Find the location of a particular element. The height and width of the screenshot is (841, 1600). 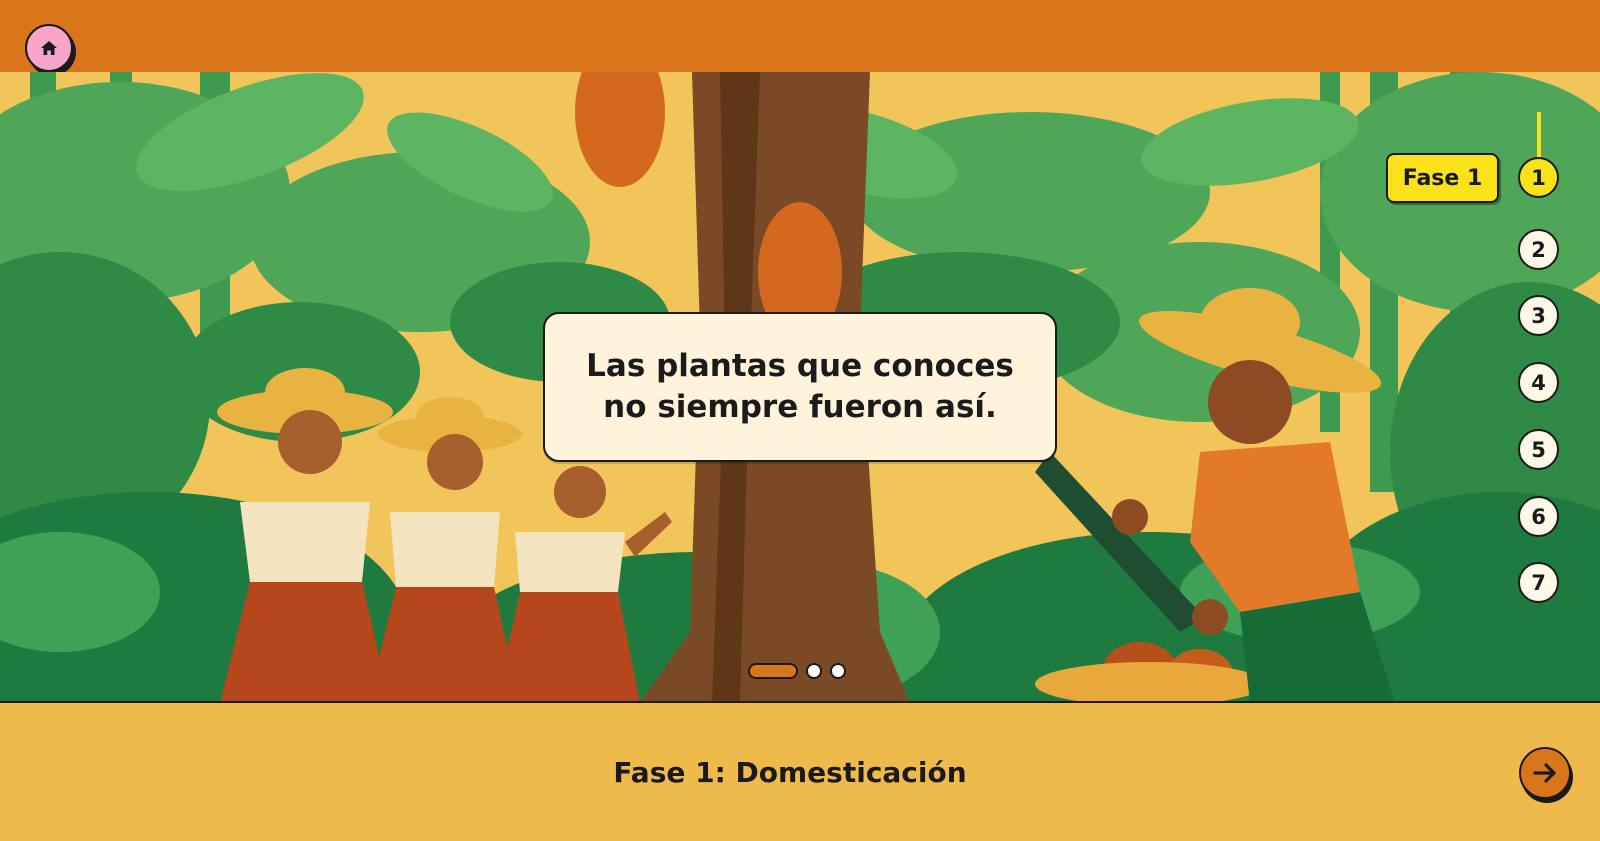

step-6: 6 is located at coordinates (1538, 516).